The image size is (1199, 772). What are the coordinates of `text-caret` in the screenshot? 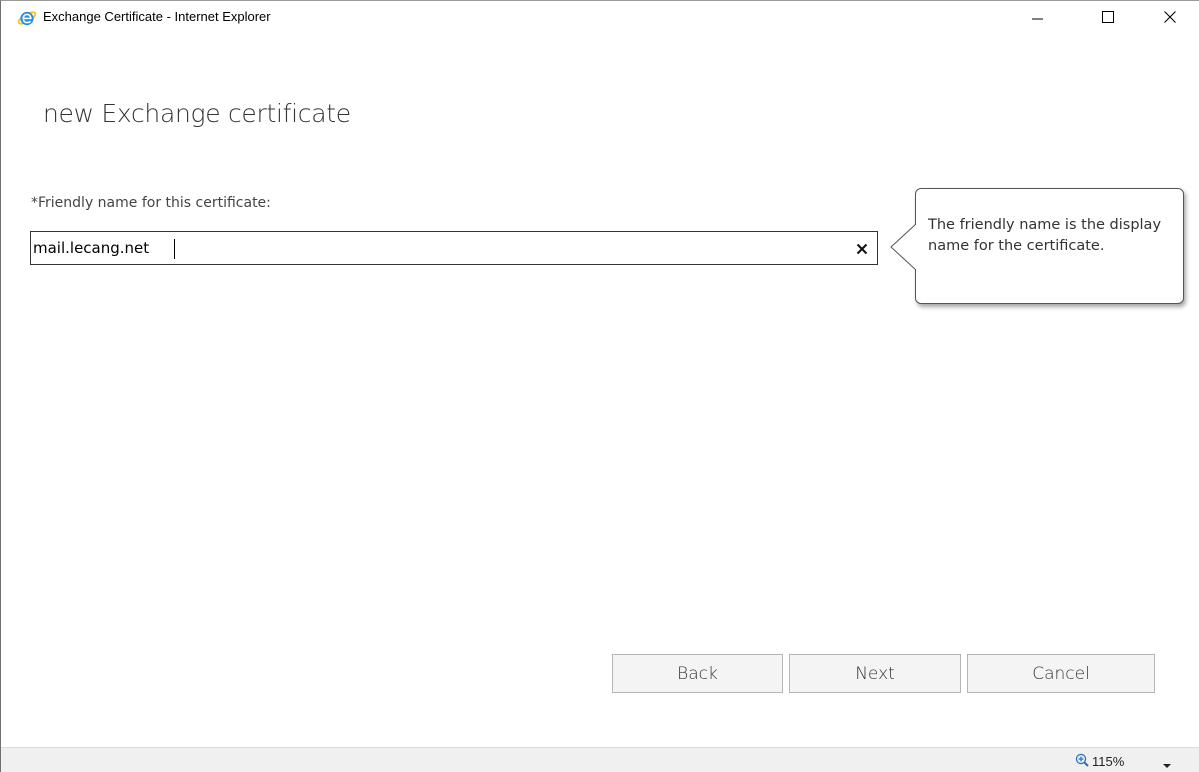 It's located at (174, 249).